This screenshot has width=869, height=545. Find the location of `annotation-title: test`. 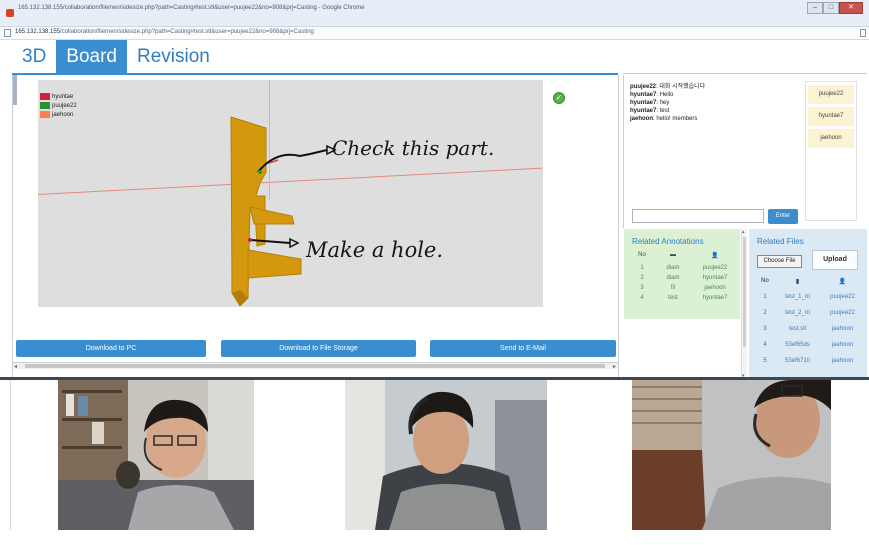

annotation-title: test is located at coordinates (673, 298).